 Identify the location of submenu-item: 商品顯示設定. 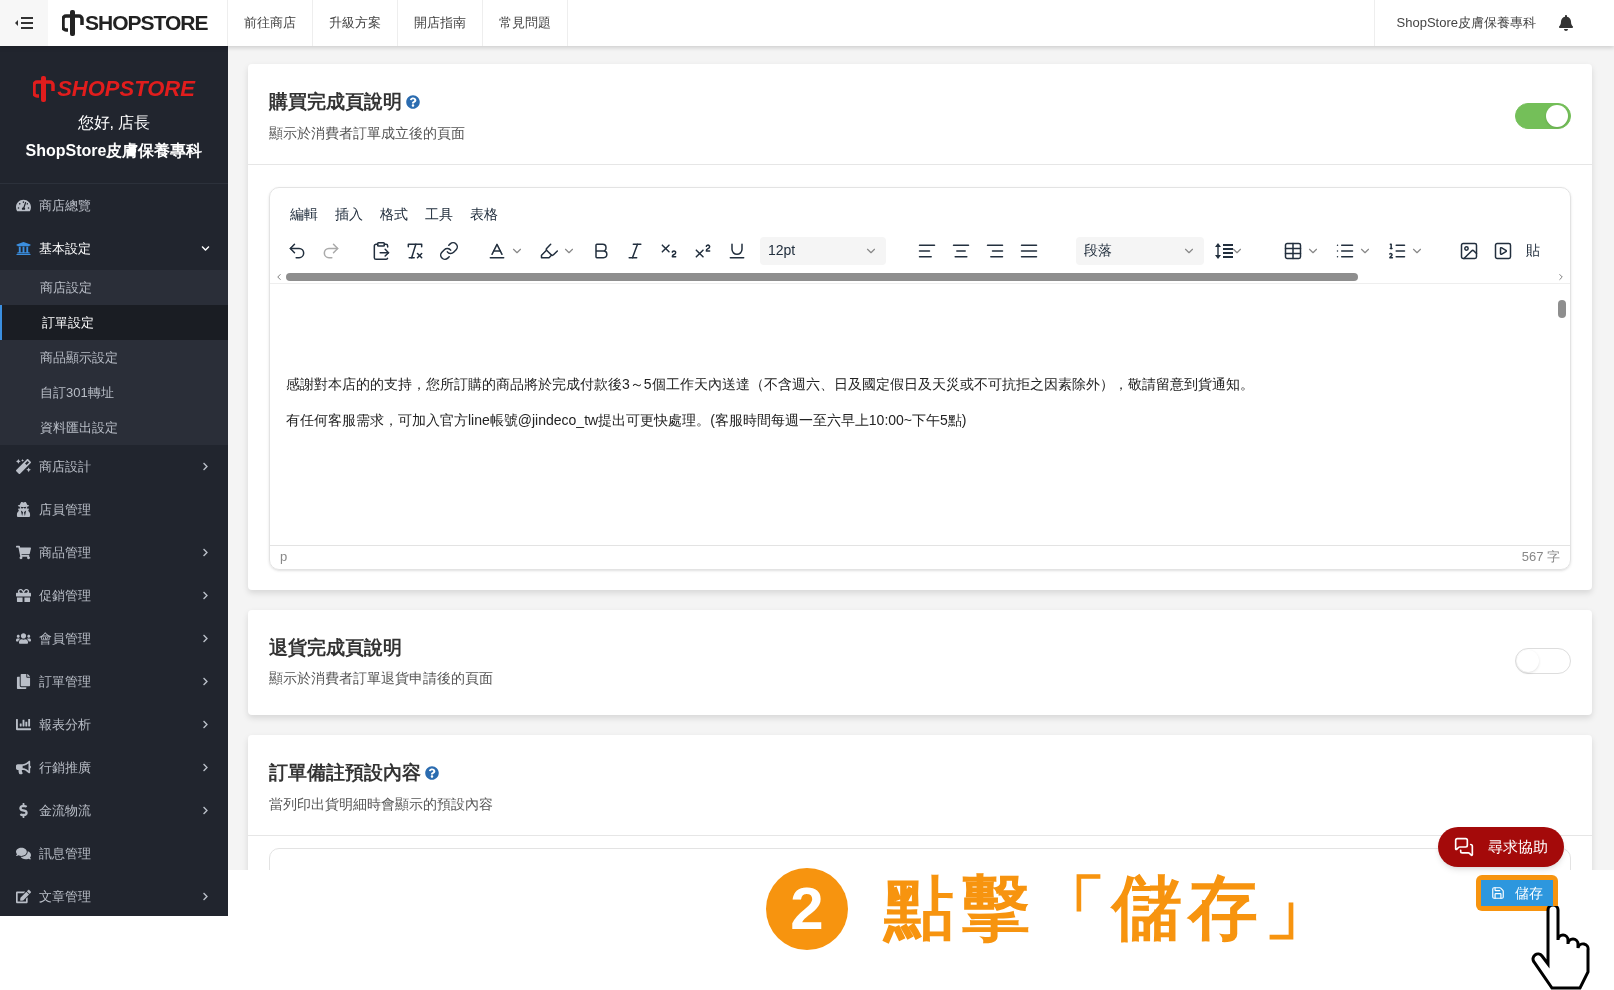
(114, 357).